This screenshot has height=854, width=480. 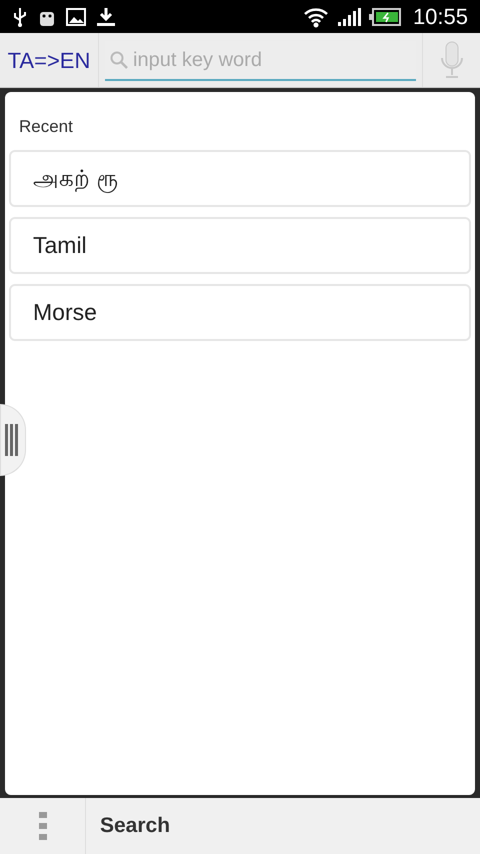 I want to click on recent-item: Tamil, so click(x=240, y=245).